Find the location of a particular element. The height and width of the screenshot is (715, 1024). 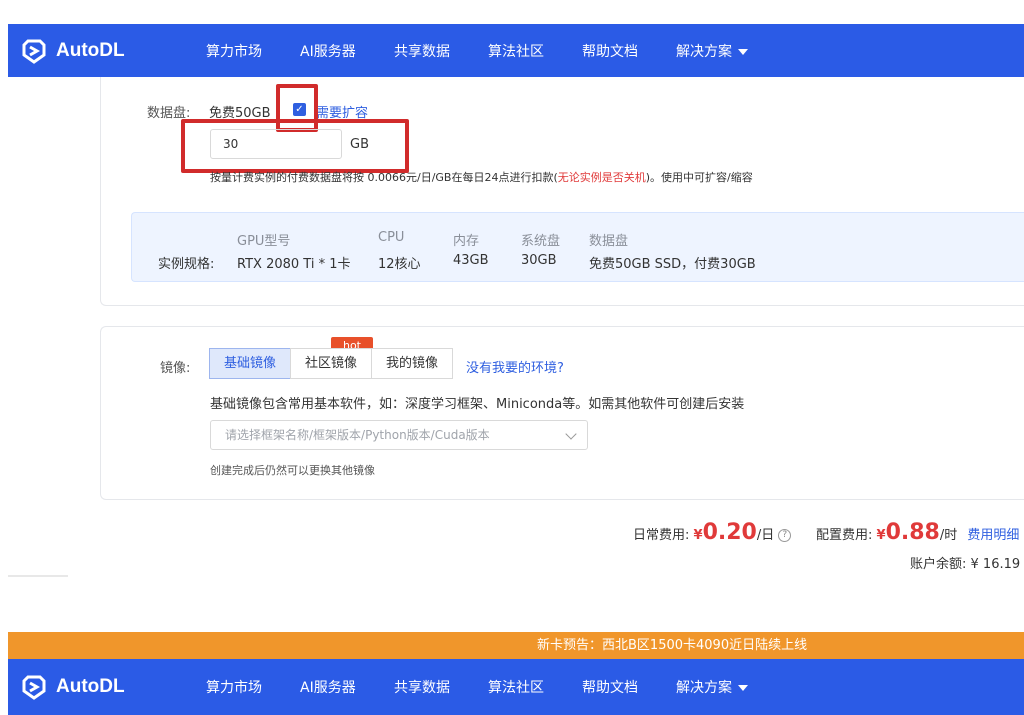

config-cost-price: ¥0.88 is located at coordinates (908, 532).